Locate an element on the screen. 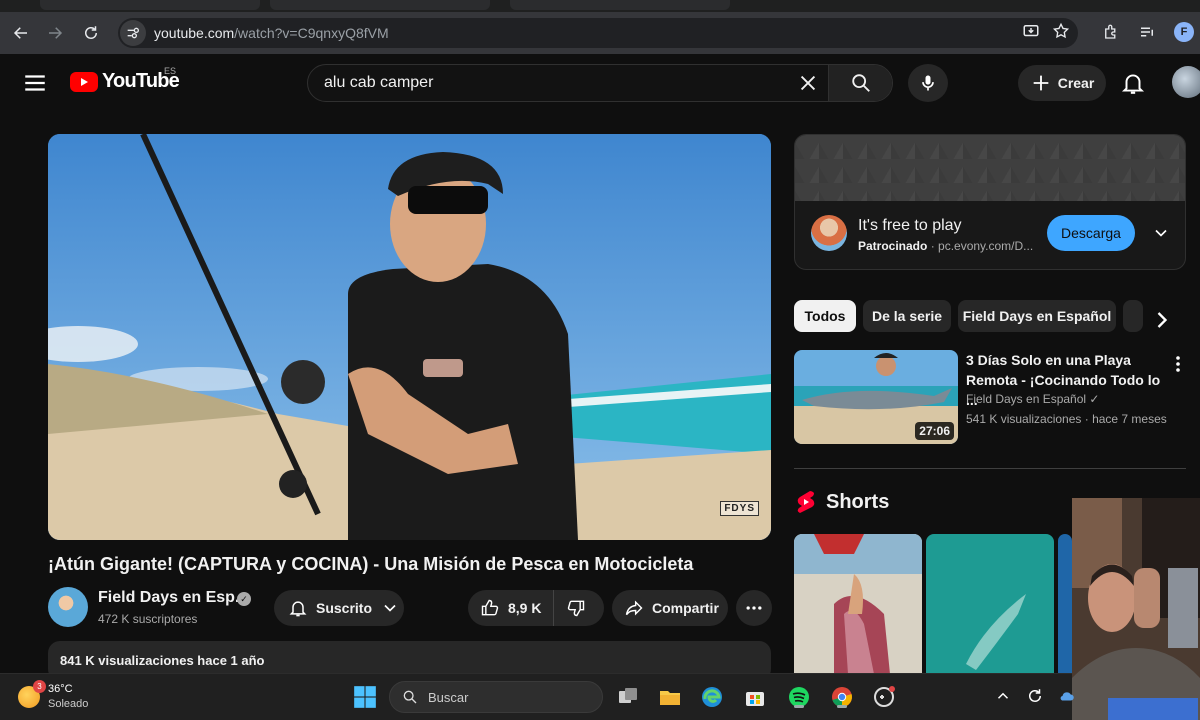  arrow-right-icon is located at coordinates (56, 33).